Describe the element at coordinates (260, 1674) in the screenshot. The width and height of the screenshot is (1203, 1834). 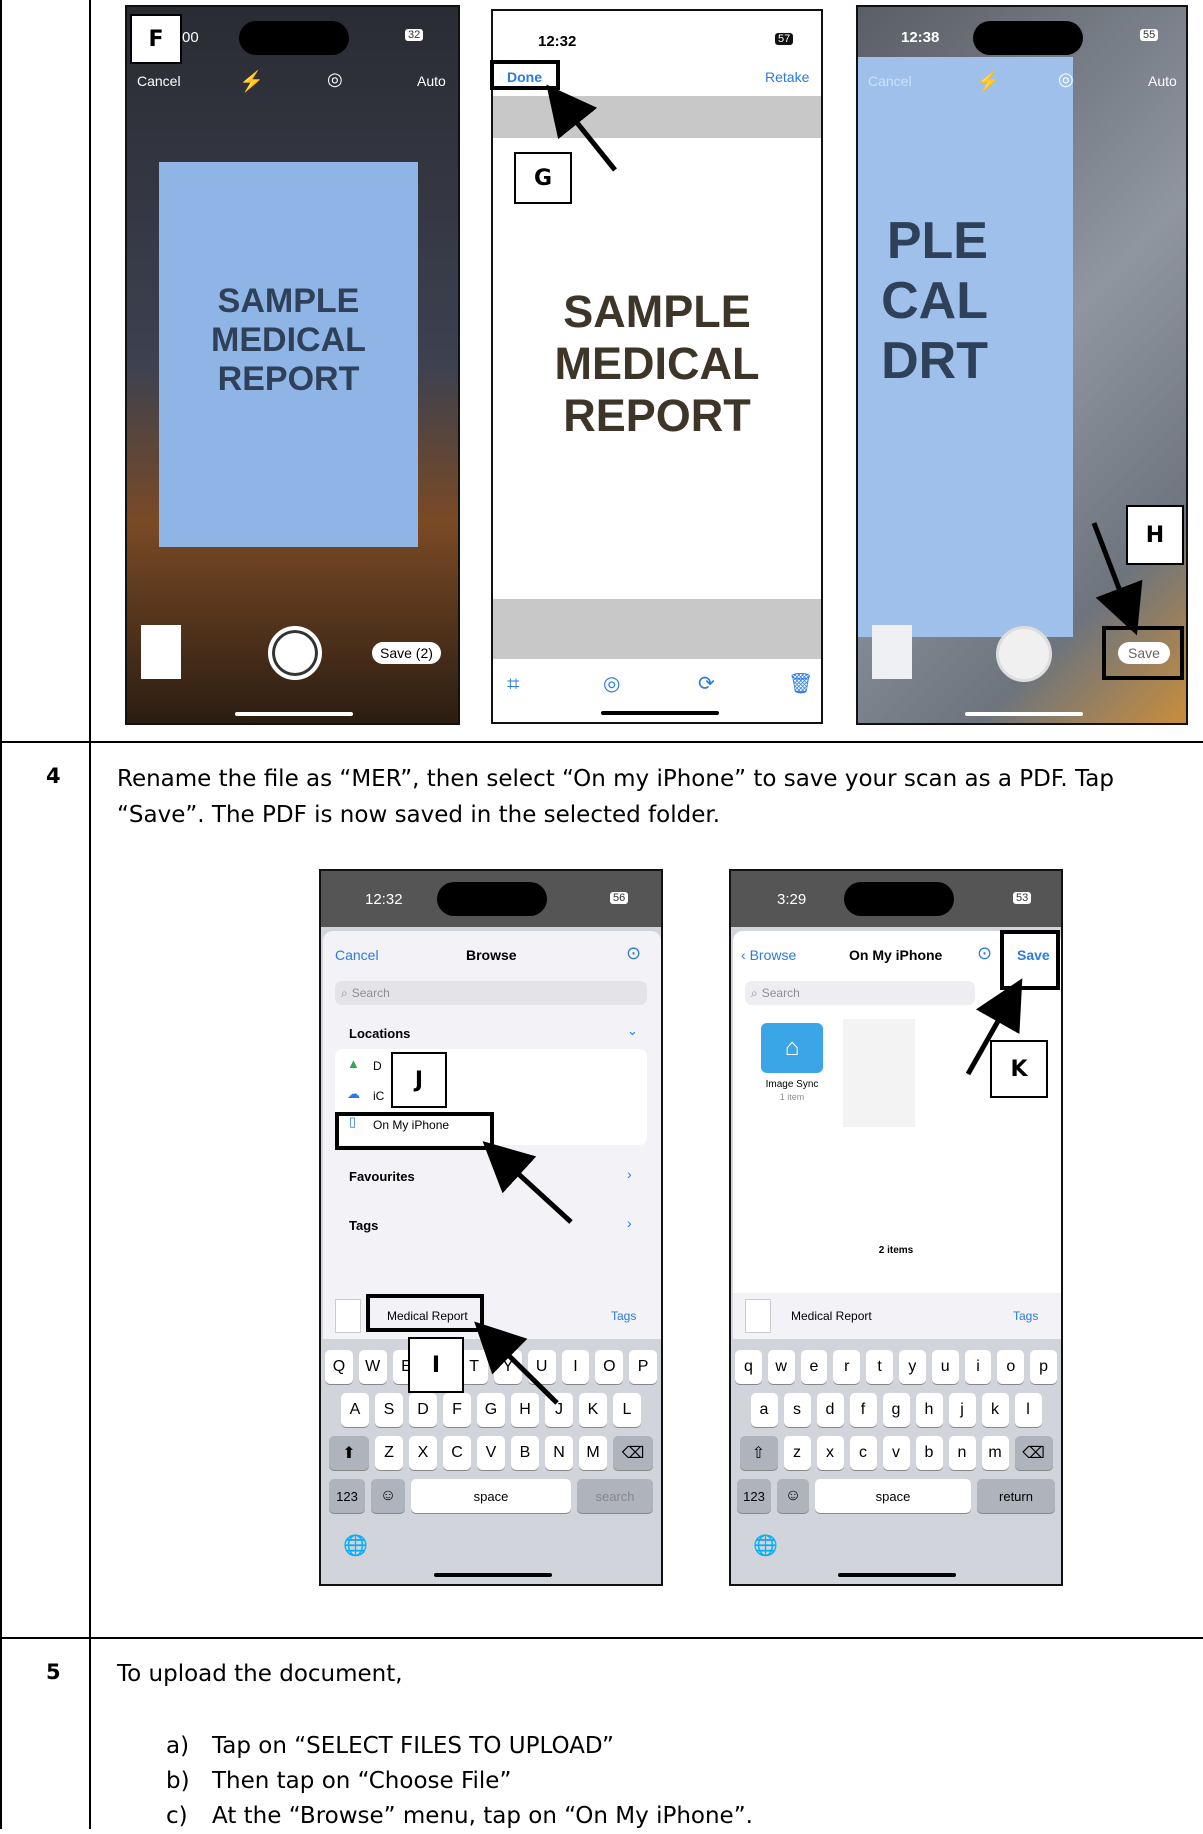
I see `step-intro: To upload the document,` at that location.